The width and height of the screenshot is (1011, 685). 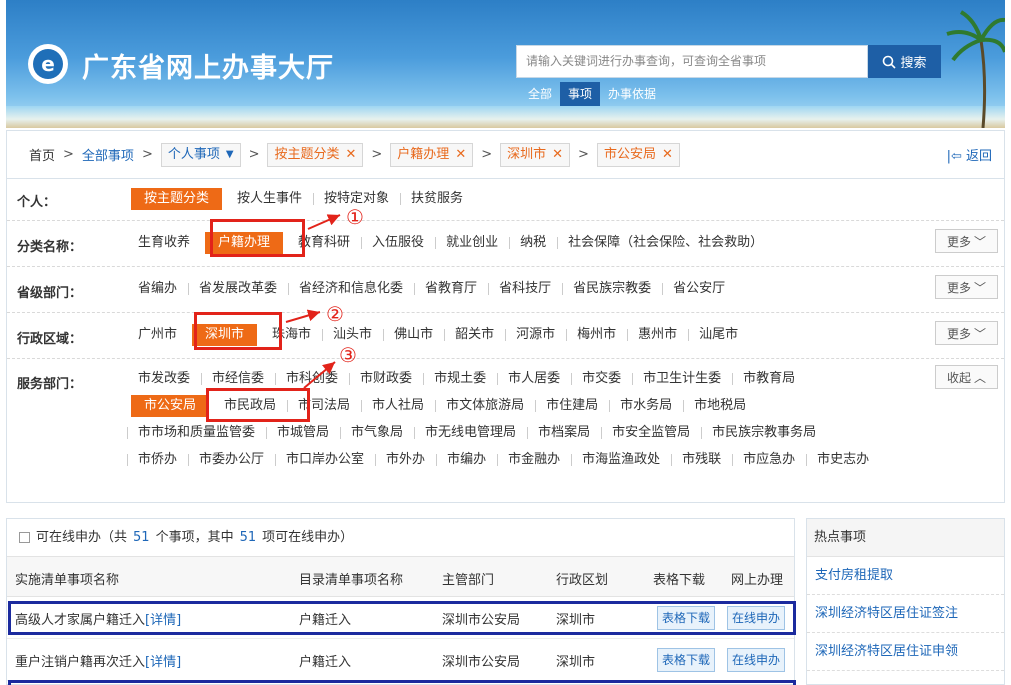 What do you see at coordinates (325, 662) in the screenshot?
I see `catalog-cell: 户籍迁入` at bounding box center [325, 662].